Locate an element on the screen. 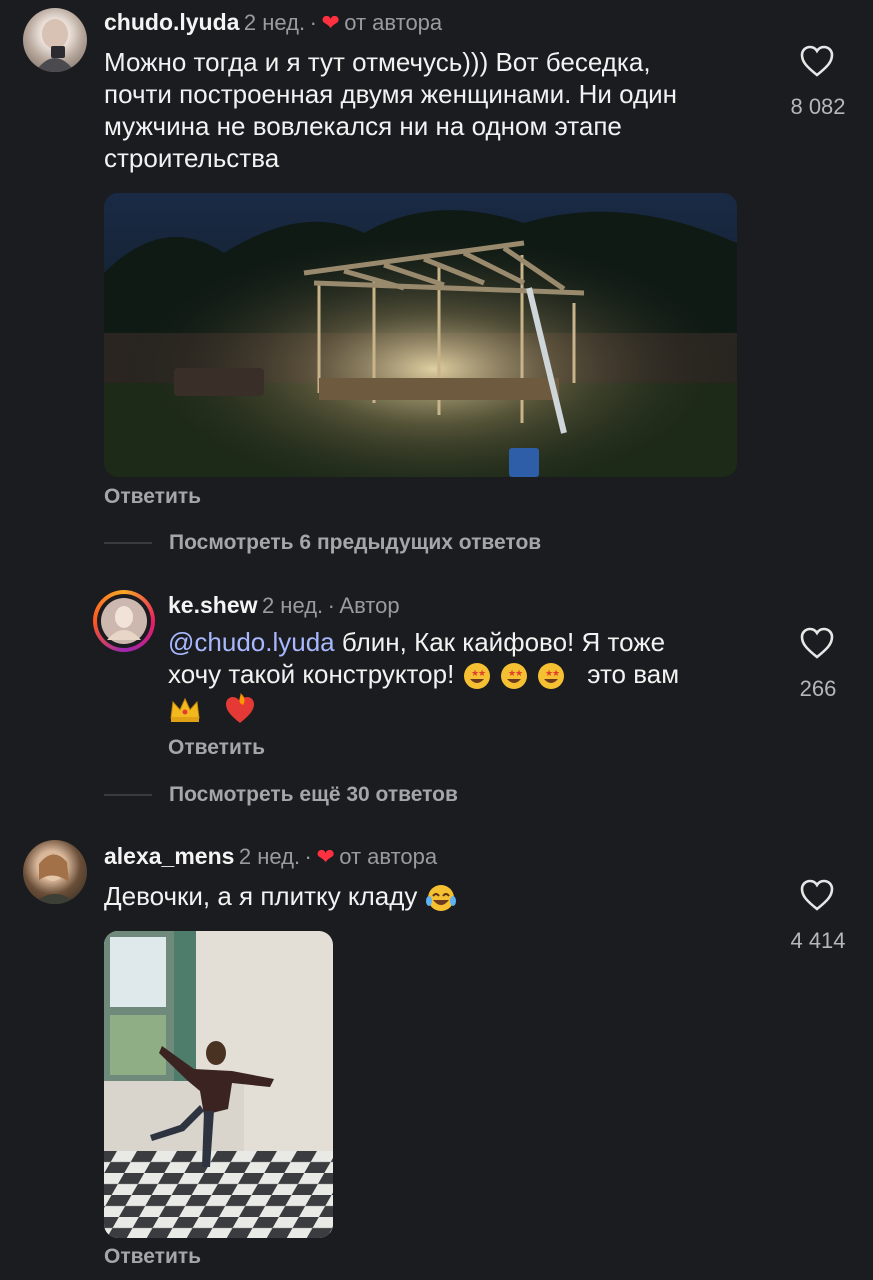 This screenshot has width=873, height=1280. like-count: 8 082 is located at coordinates (818, 106).